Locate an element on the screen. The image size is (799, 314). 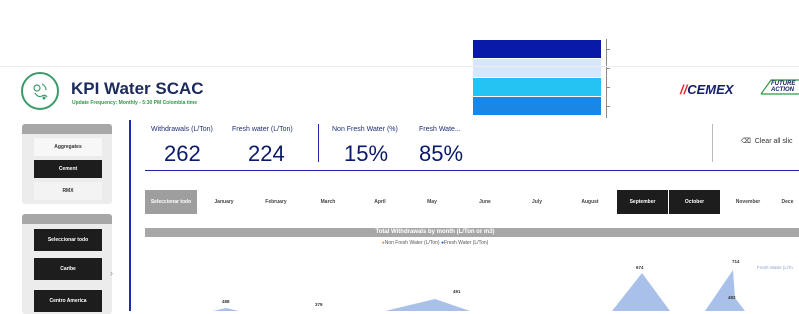
kpi-fresh-water-value: 224 is located at coordinates (266, 153).